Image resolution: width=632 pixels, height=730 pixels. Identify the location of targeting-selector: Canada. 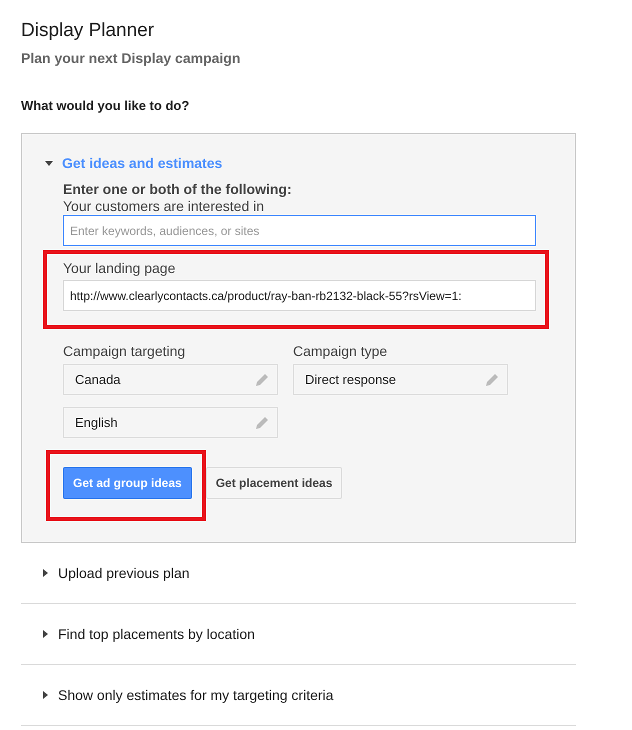
(170, 380).